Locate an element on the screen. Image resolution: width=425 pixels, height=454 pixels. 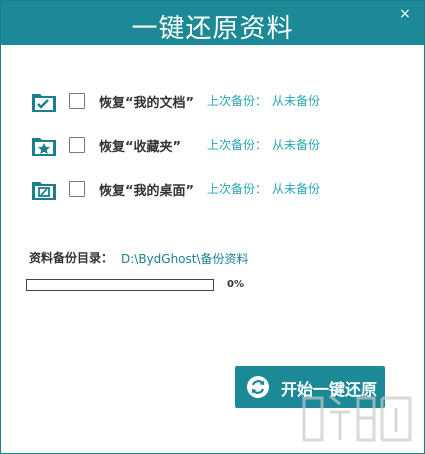
refresh-icon is located at coordinates (258, 387).